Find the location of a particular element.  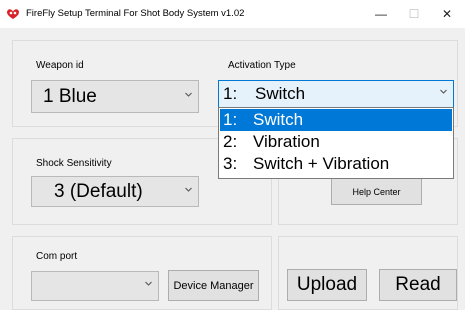

close-button: ✕ is located at coordinates (447, 14).